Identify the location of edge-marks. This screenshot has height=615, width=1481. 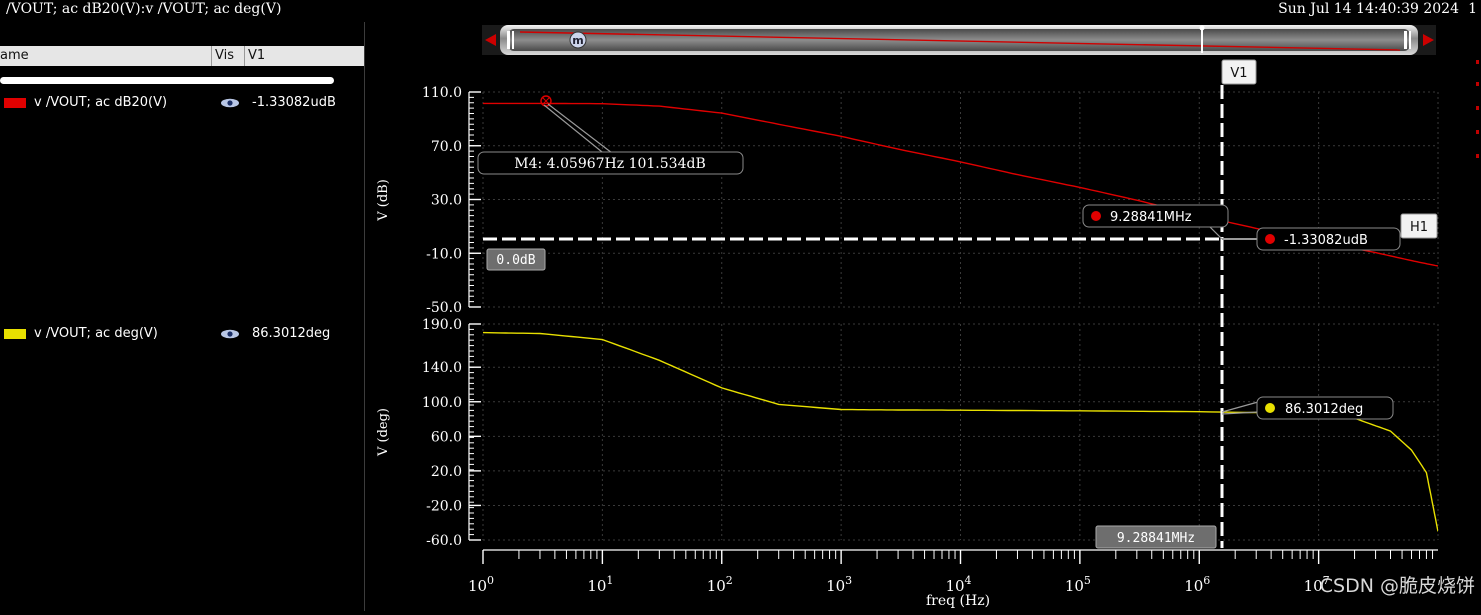
(1477, 109).